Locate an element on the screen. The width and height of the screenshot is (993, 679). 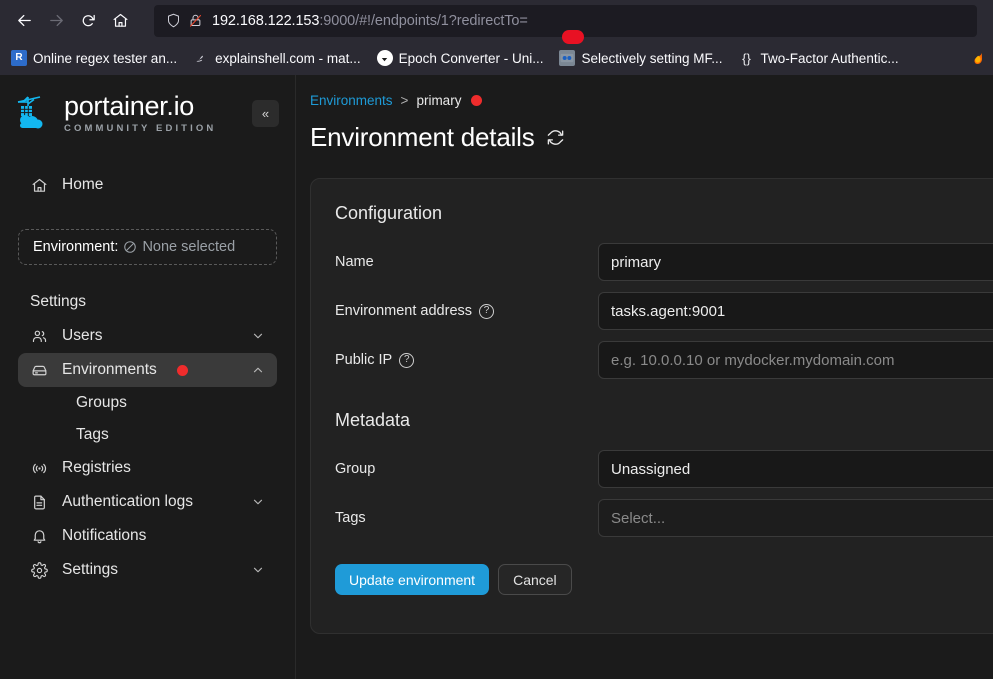
forward-arrow-icon is located at coordinates (56, 21).